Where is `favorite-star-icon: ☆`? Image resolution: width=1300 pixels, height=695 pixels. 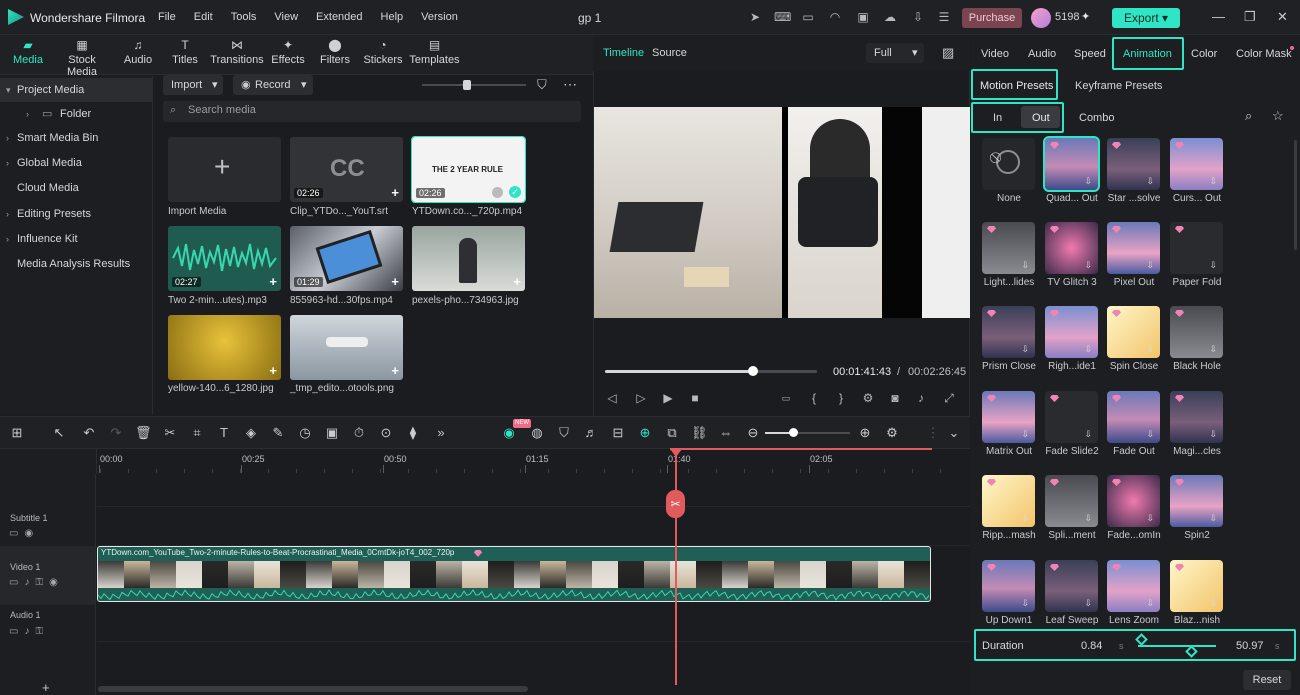 favorite-star-icon: ☆ is located at coordinates (1278, 116).